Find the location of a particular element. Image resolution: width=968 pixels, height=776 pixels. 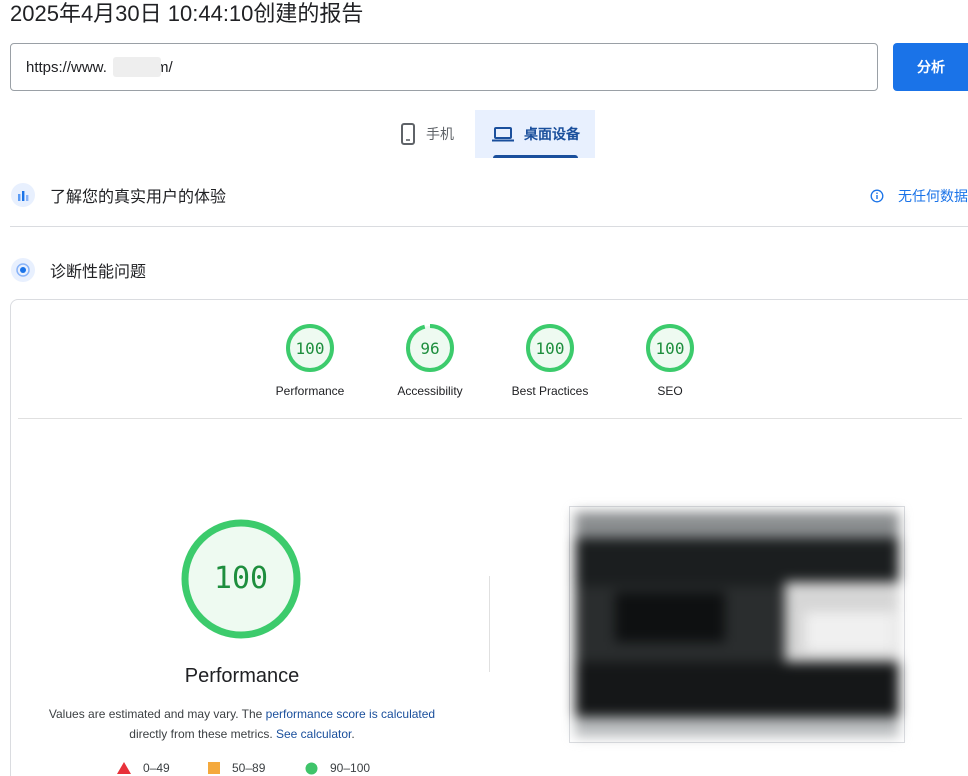

note-suffix: . is located at coordinates (353, 734).